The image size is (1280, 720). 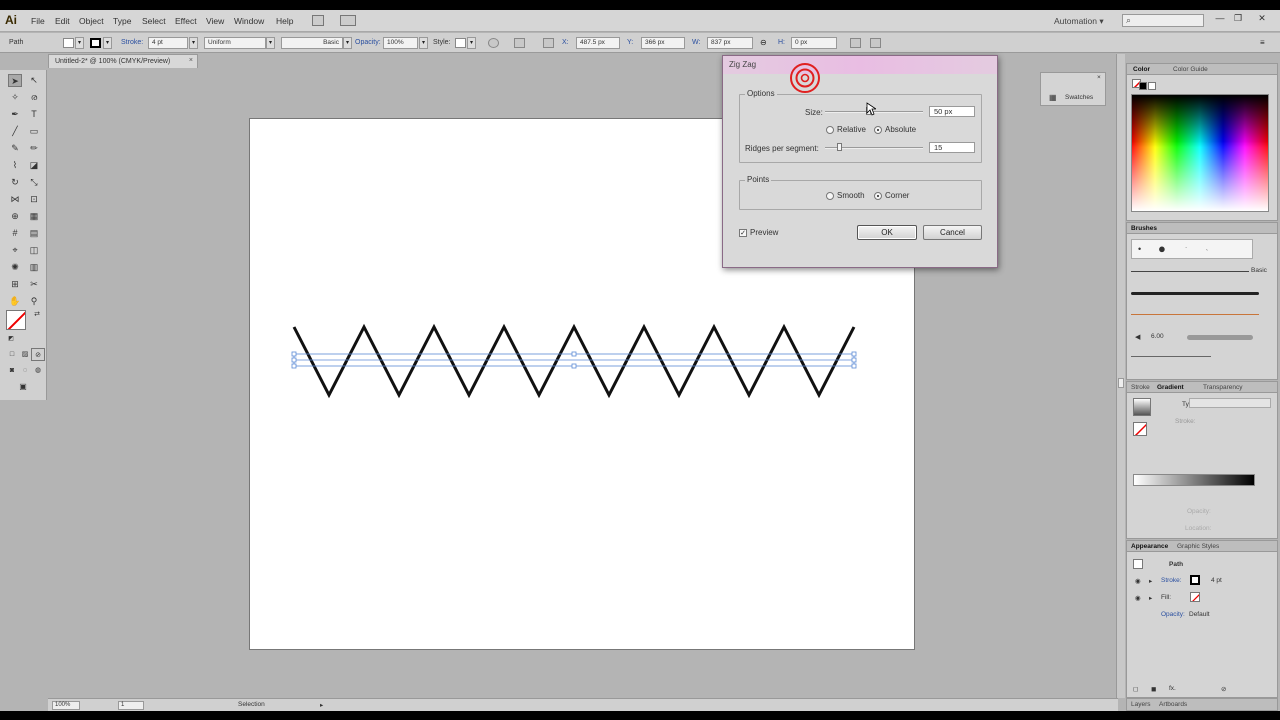 I want to click on arrange-documents-icon, so click(x=348, y=20).